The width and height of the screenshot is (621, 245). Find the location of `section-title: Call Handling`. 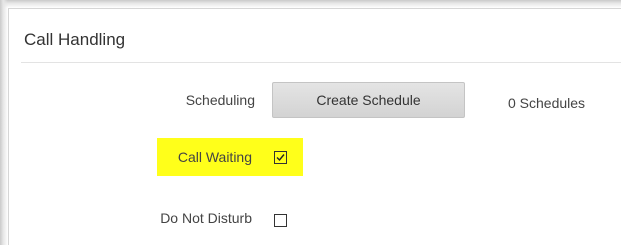

section-title: Call Handling is located at coordinates (75, 39).